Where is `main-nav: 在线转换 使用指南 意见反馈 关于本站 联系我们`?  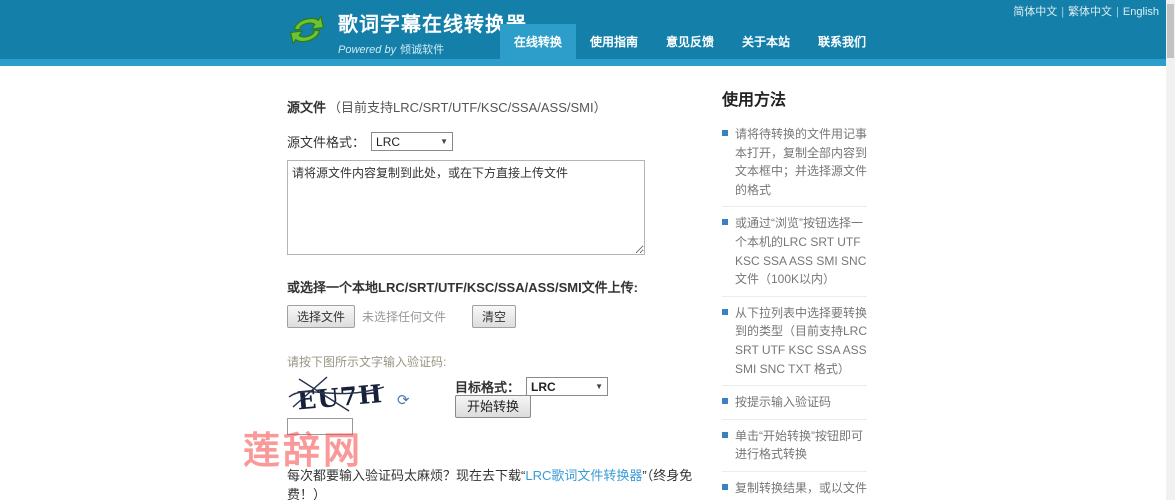 main-nav: 在线转换 使用指南 意见反馈 关于本站 联系我们 is located at coordinates (689, 41).